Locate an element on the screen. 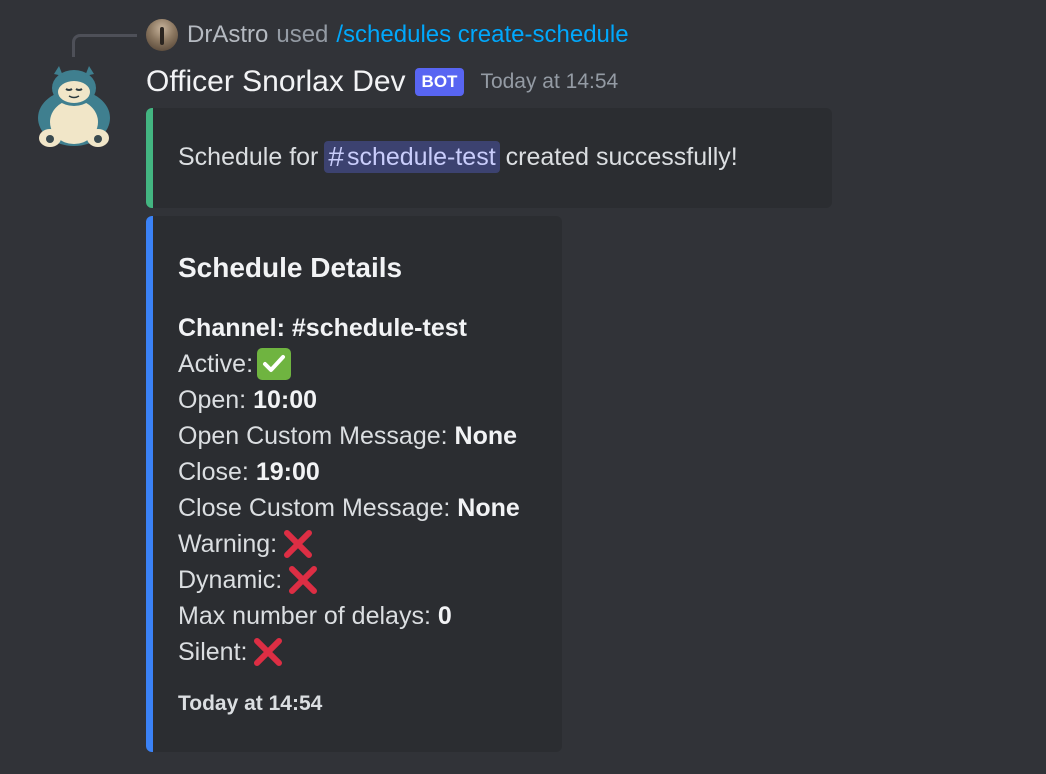 Image resolution: width=1046 pixels, height=774 pixels. field-delays-label: Max number of delays: is located at coordinates (304, 615).